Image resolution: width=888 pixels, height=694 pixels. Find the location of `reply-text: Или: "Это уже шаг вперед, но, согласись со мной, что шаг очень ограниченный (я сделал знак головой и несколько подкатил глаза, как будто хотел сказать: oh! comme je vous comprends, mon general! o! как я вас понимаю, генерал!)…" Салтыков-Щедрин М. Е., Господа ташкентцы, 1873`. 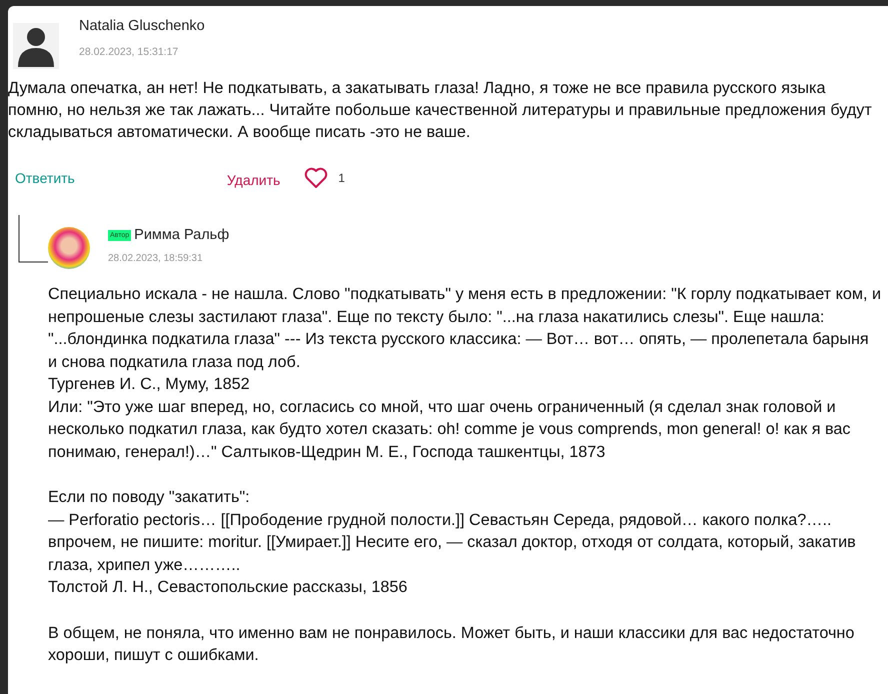

reply-text: Или: "Это уже шаг вперед, но, согласись со мной, что шаг очень ограниченный (я сделал знак головой и несколько подкатил глаза, как будто хотел сказать: oh! comme je vous comprends, mon general! o! как я вас понимаю, генерал!)…" Салтыков-Щедрин М. Е., Господа ташкентцы, 1873 is located at coordinates (450, 429).